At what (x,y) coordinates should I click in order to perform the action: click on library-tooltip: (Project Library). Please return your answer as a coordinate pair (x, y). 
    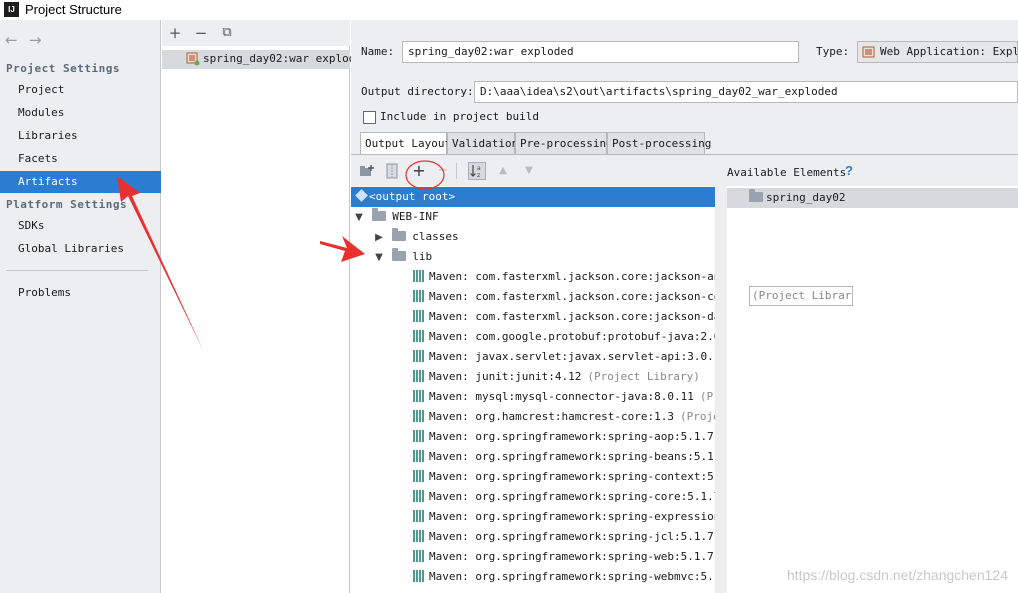
    Looking at the image, I should click on (801, 296).